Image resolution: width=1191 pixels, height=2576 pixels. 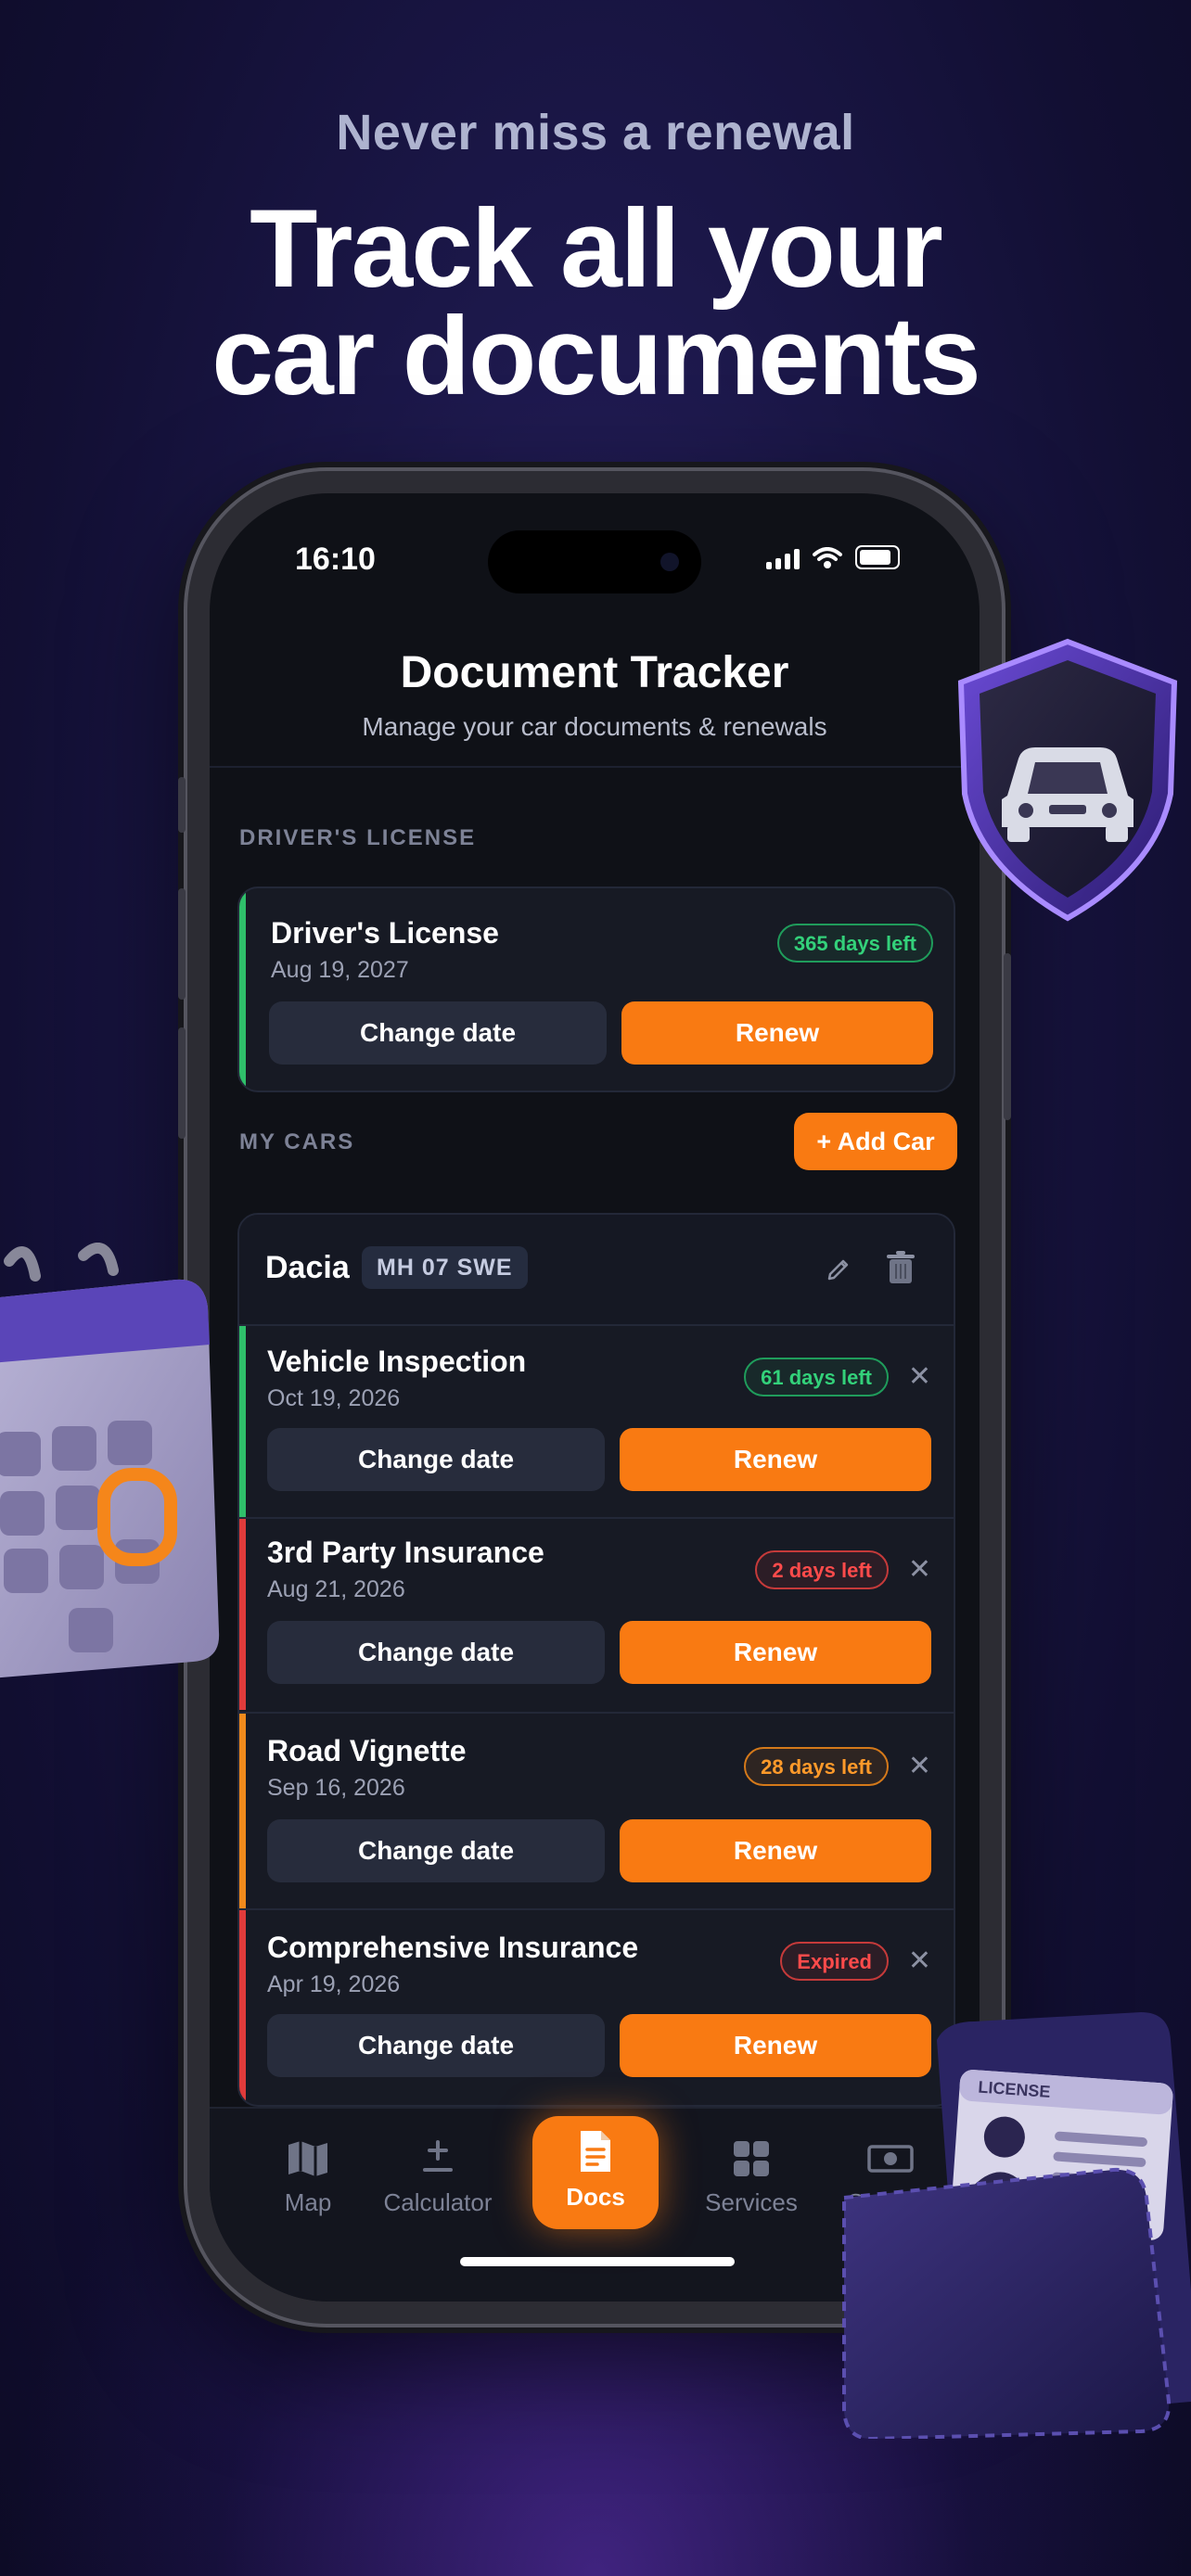 I want to click on status-time: 16:10, so click(x=335, y=559).